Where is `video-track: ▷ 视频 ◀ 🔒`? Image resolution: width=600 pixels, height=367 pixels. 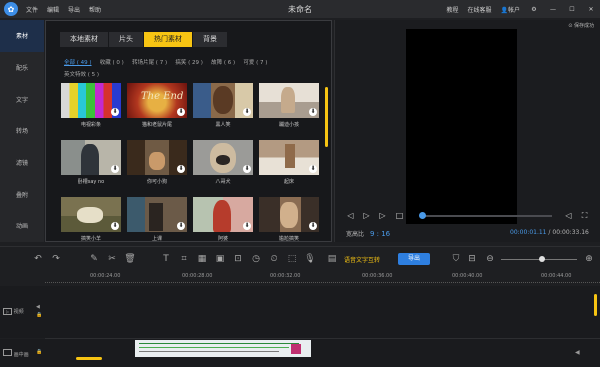 video-track: ▷ 视频 ◀ 🔒 is located at coordinates (300, 312).